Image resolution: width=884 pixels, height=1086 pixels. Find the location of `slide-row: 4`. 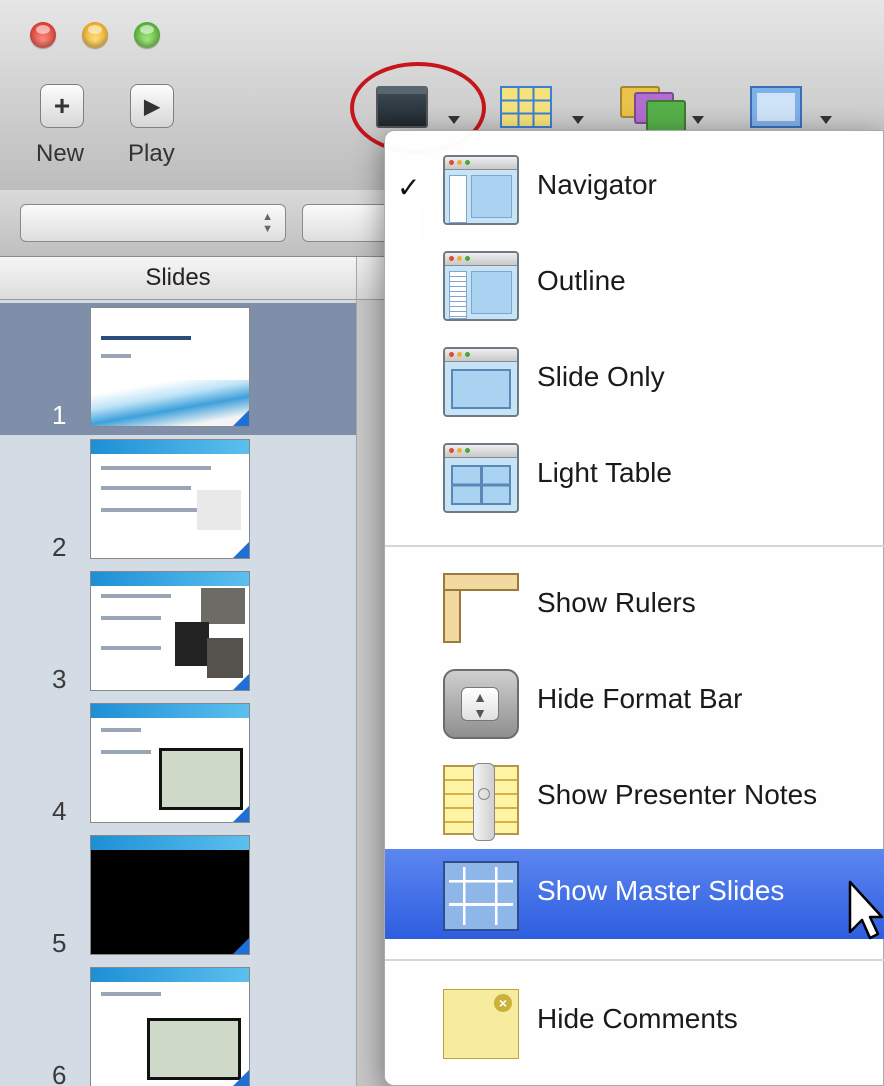

slide-row: 4 is located at coordinates (178, 765).